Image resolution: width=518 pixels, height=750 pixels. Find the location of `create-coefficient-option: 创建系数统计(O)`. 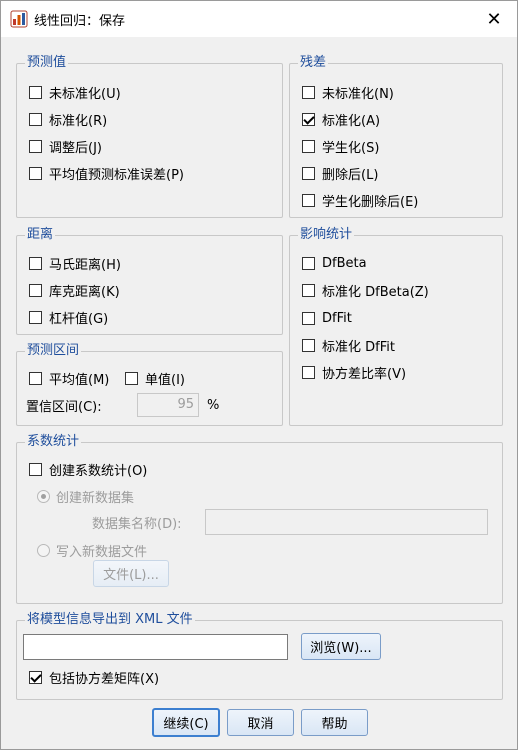

create-coefficient-option: 创建系数统计(O) is located at coordinates (88, 469).